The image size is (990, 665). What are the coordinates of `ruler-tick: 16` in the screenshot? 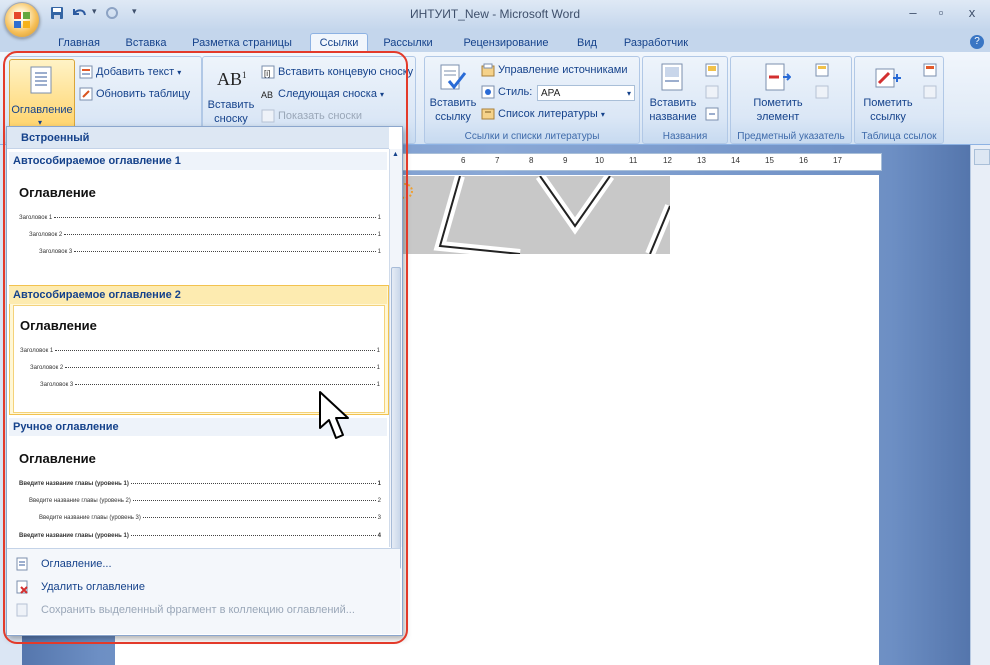 It's located at (803, 160).